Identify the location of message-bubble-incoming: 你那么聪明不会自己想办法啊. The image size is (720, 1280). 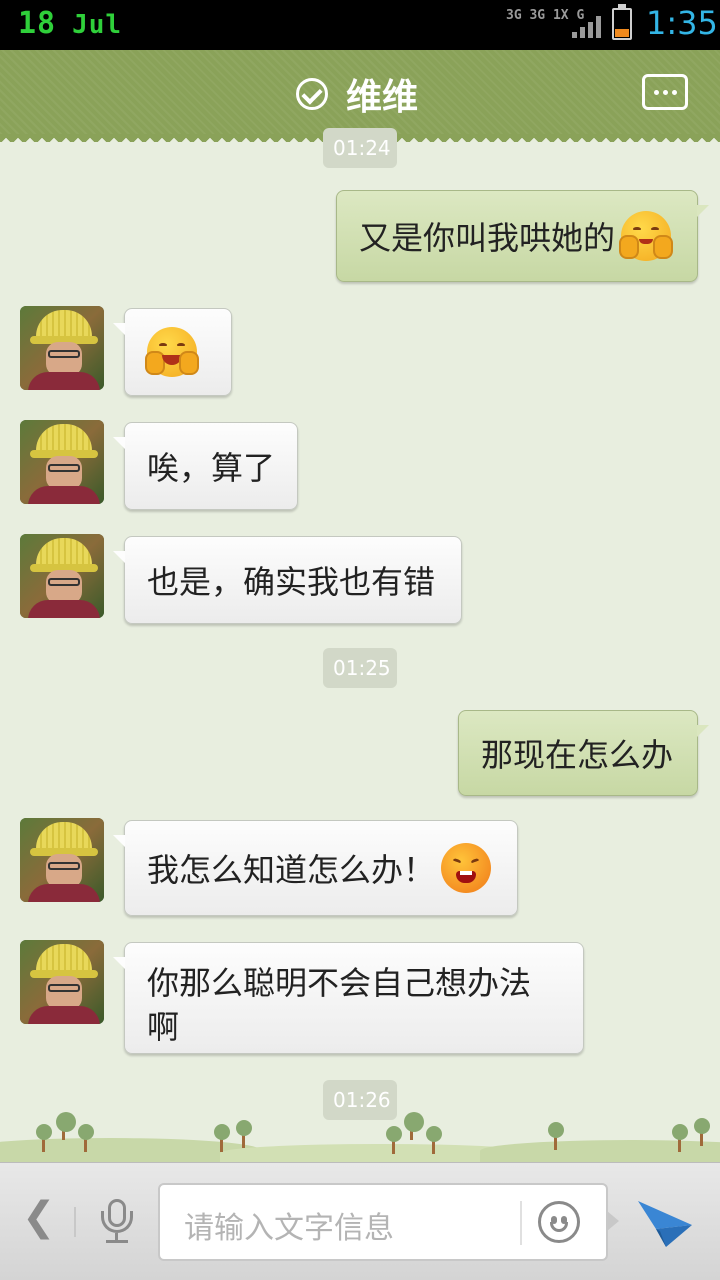
(348, 998).